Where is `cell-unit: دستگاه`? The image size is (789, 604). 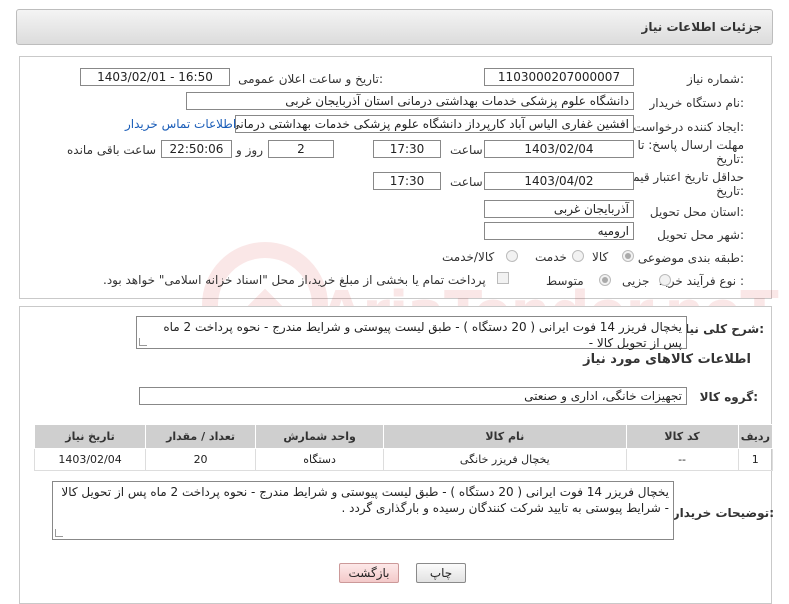 cell-unit: دستگاه is located at coordinates (320, 459).